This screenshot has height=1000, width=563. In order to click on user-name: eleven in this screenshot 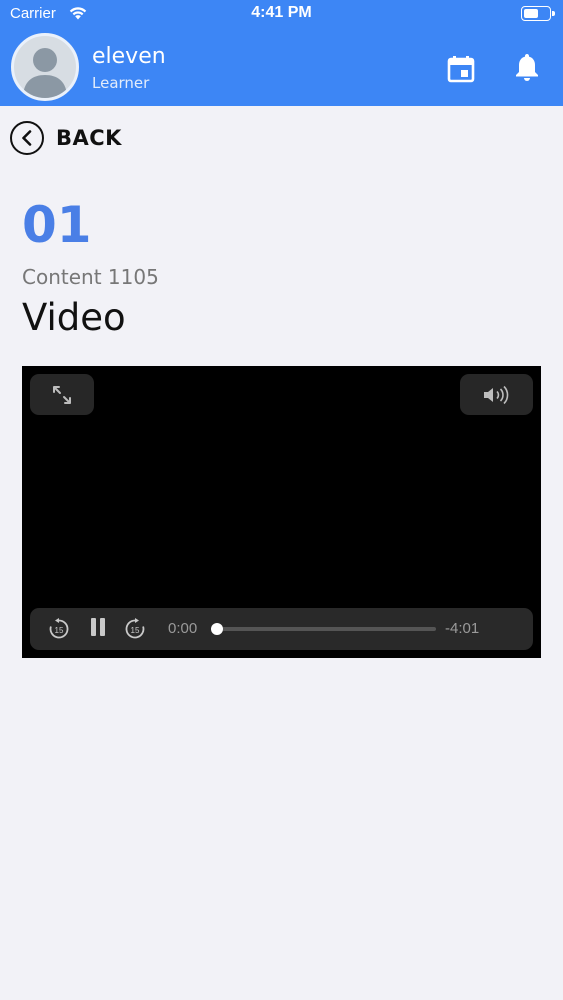, I will do `click(129, 56)`.